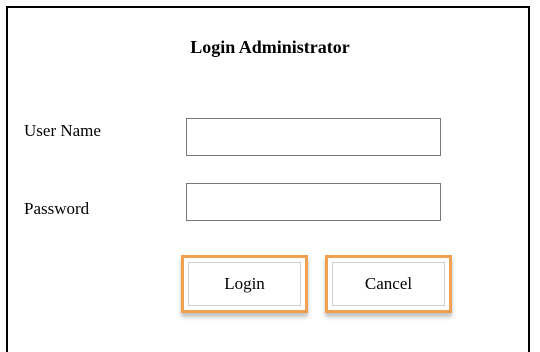 Image resolution: width=540 pixels, height=352 pixels. I want to click on password-label: Password, so click(57, 208).